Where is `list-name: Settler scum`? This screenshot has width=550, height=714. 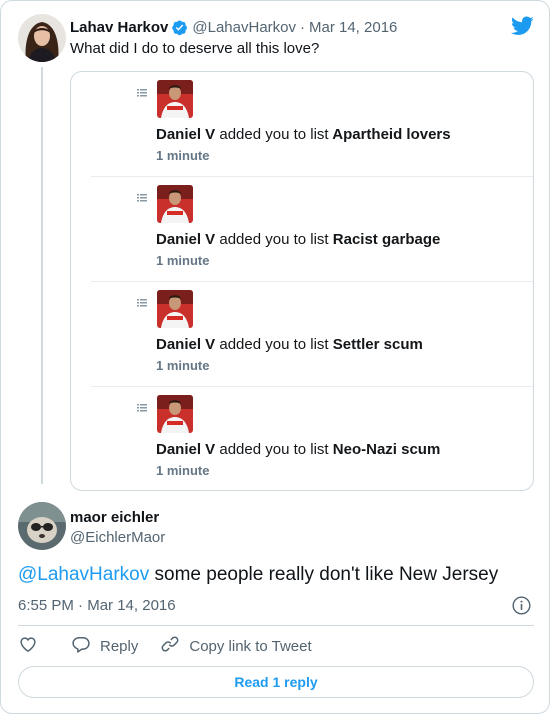 list-name: Settler scum is located at coordinates (377, 344).